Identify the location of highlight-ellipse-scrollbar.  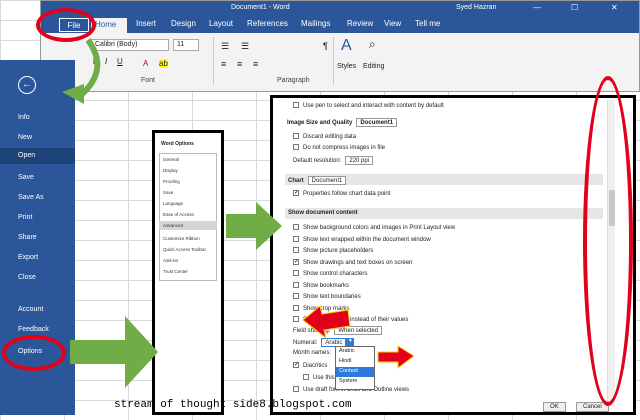
(608, 241).